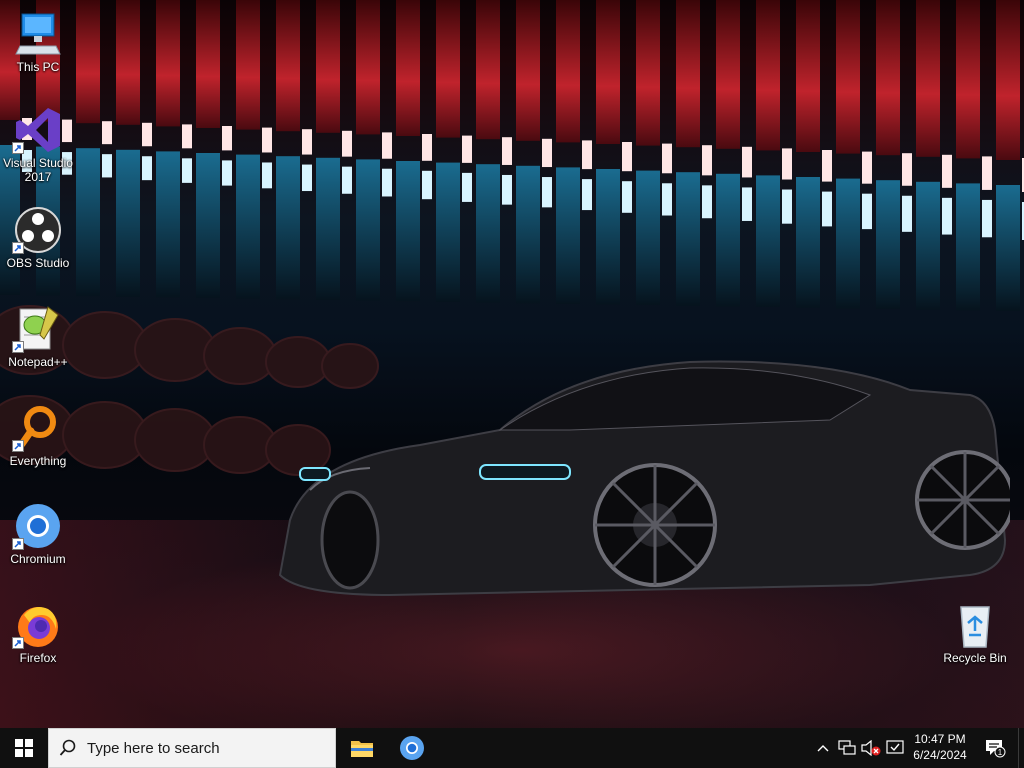 The width and height of the screenshot is (1024, 768). What do you see at coordinates (38, 145) in the screenshot?
I see `desktop-icon-visual-studio: Visual Studio 2017` at bounding box center [38, 145].